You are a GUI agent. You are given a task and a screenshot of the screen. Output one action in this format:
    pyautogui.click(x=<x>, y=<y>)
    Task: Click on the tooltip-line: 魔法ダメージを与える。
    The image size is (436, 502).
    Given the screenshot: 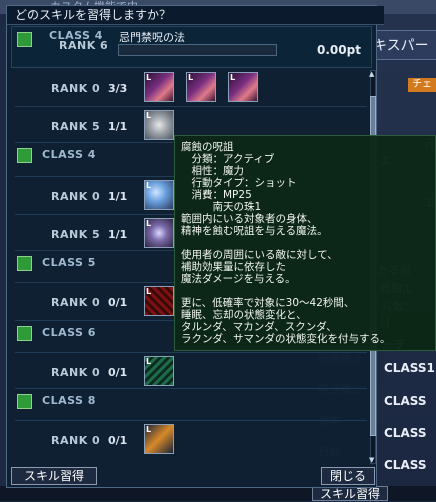 What is the action you would take?
    pyautogui.click(x=238, y=279)
    